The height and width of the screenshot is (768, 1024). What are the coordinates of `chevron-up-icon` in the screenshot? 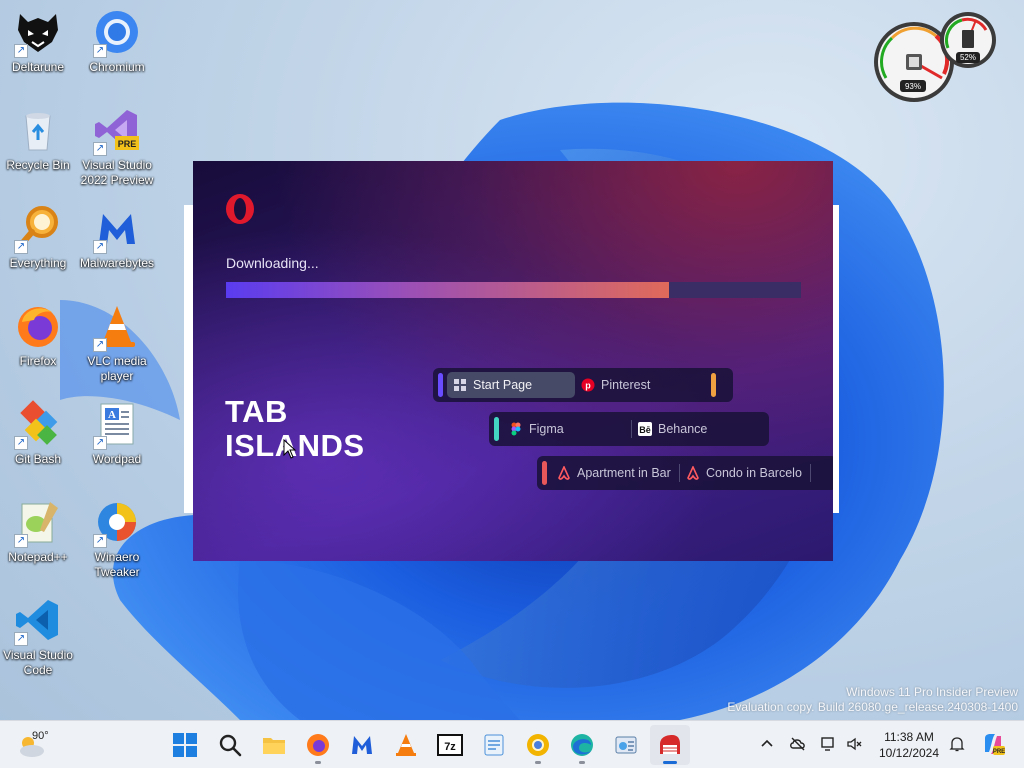 It's located at (767, 743).